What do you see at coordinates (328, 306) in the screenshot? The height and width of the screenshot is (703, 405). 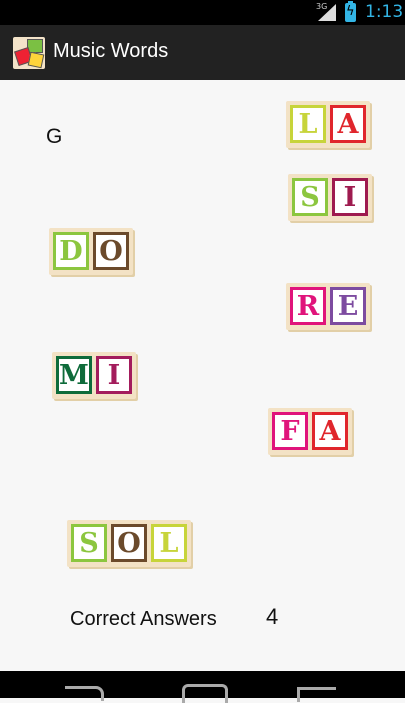 I see `word-block-re: RE` at bounding box center [328, 306].